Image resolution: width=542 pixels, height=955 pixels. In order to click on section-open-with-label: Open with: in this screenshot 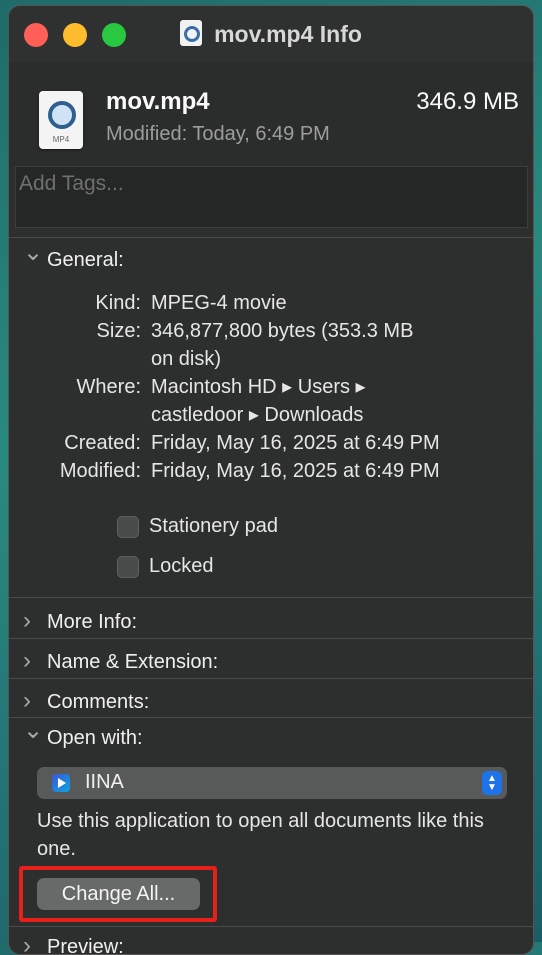, I will do `click(95, 738)`.